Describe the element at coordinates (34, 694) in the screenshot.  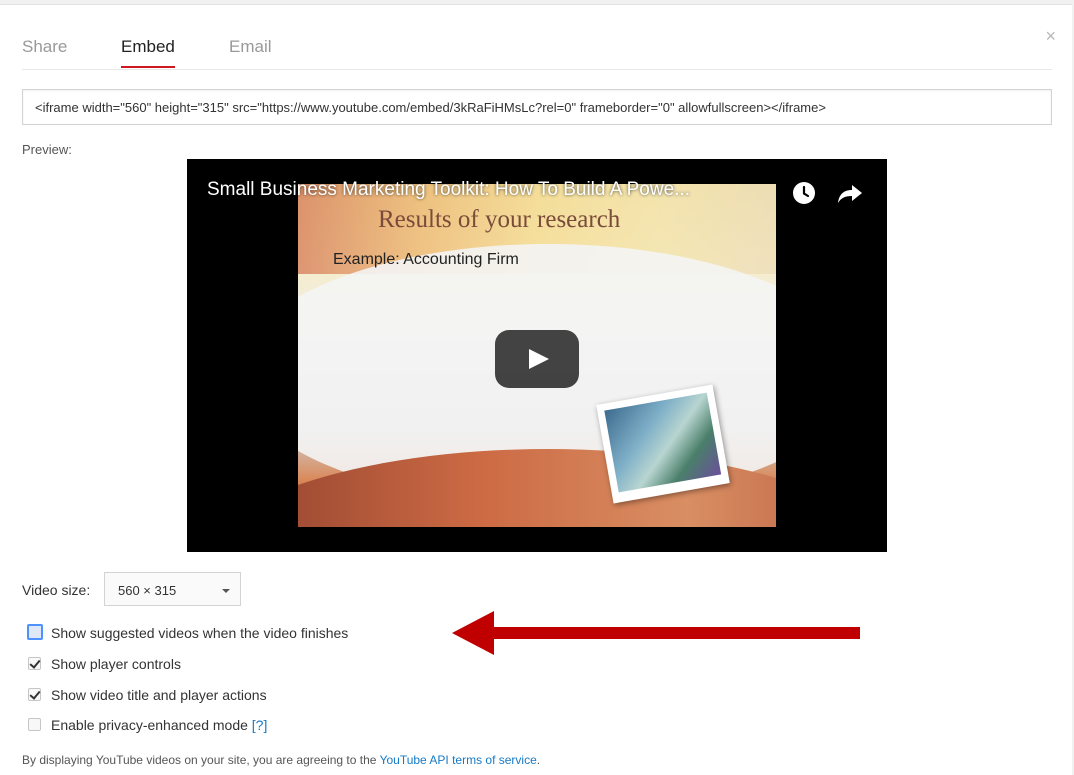
I see `title-actions-checkbox` at that location.